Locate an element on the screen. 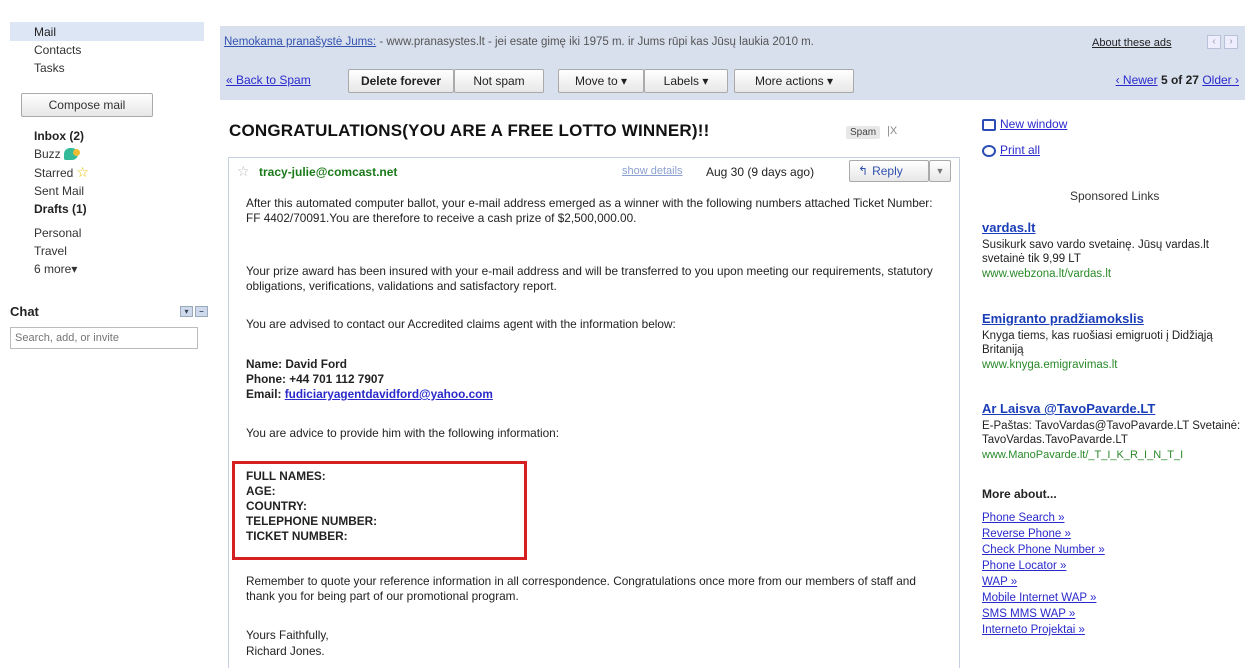 This screenshot has width=1251, height=668. agent-name: Name: David Ford is located at coordinates (296, 364).